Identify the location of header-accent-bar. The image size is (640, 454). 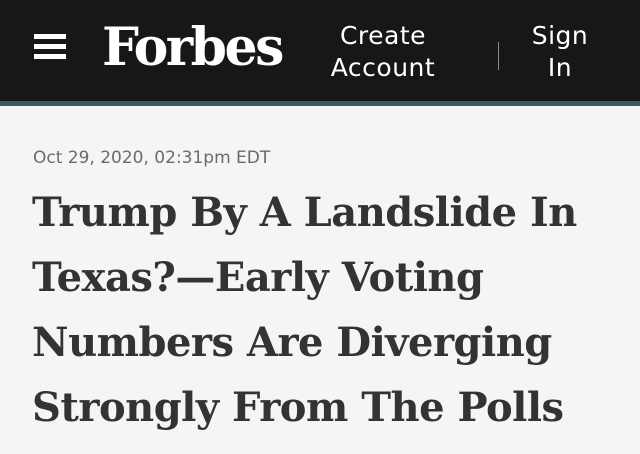
(320, 103).